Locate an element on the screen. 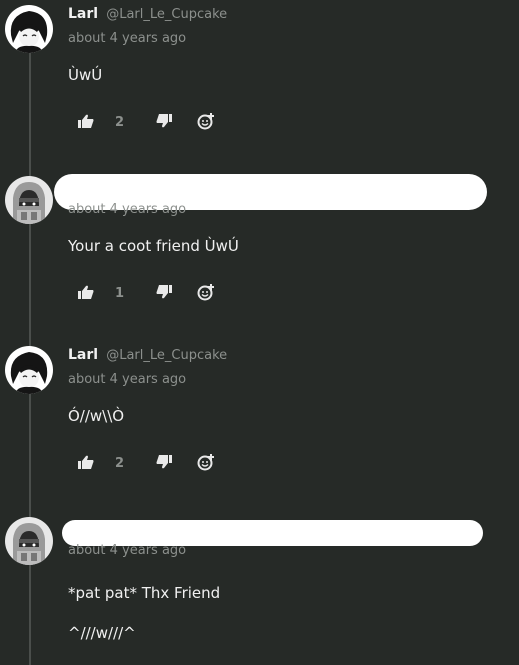  comment-text: Ó//w\\Ò is located at coordinates (96, 416).